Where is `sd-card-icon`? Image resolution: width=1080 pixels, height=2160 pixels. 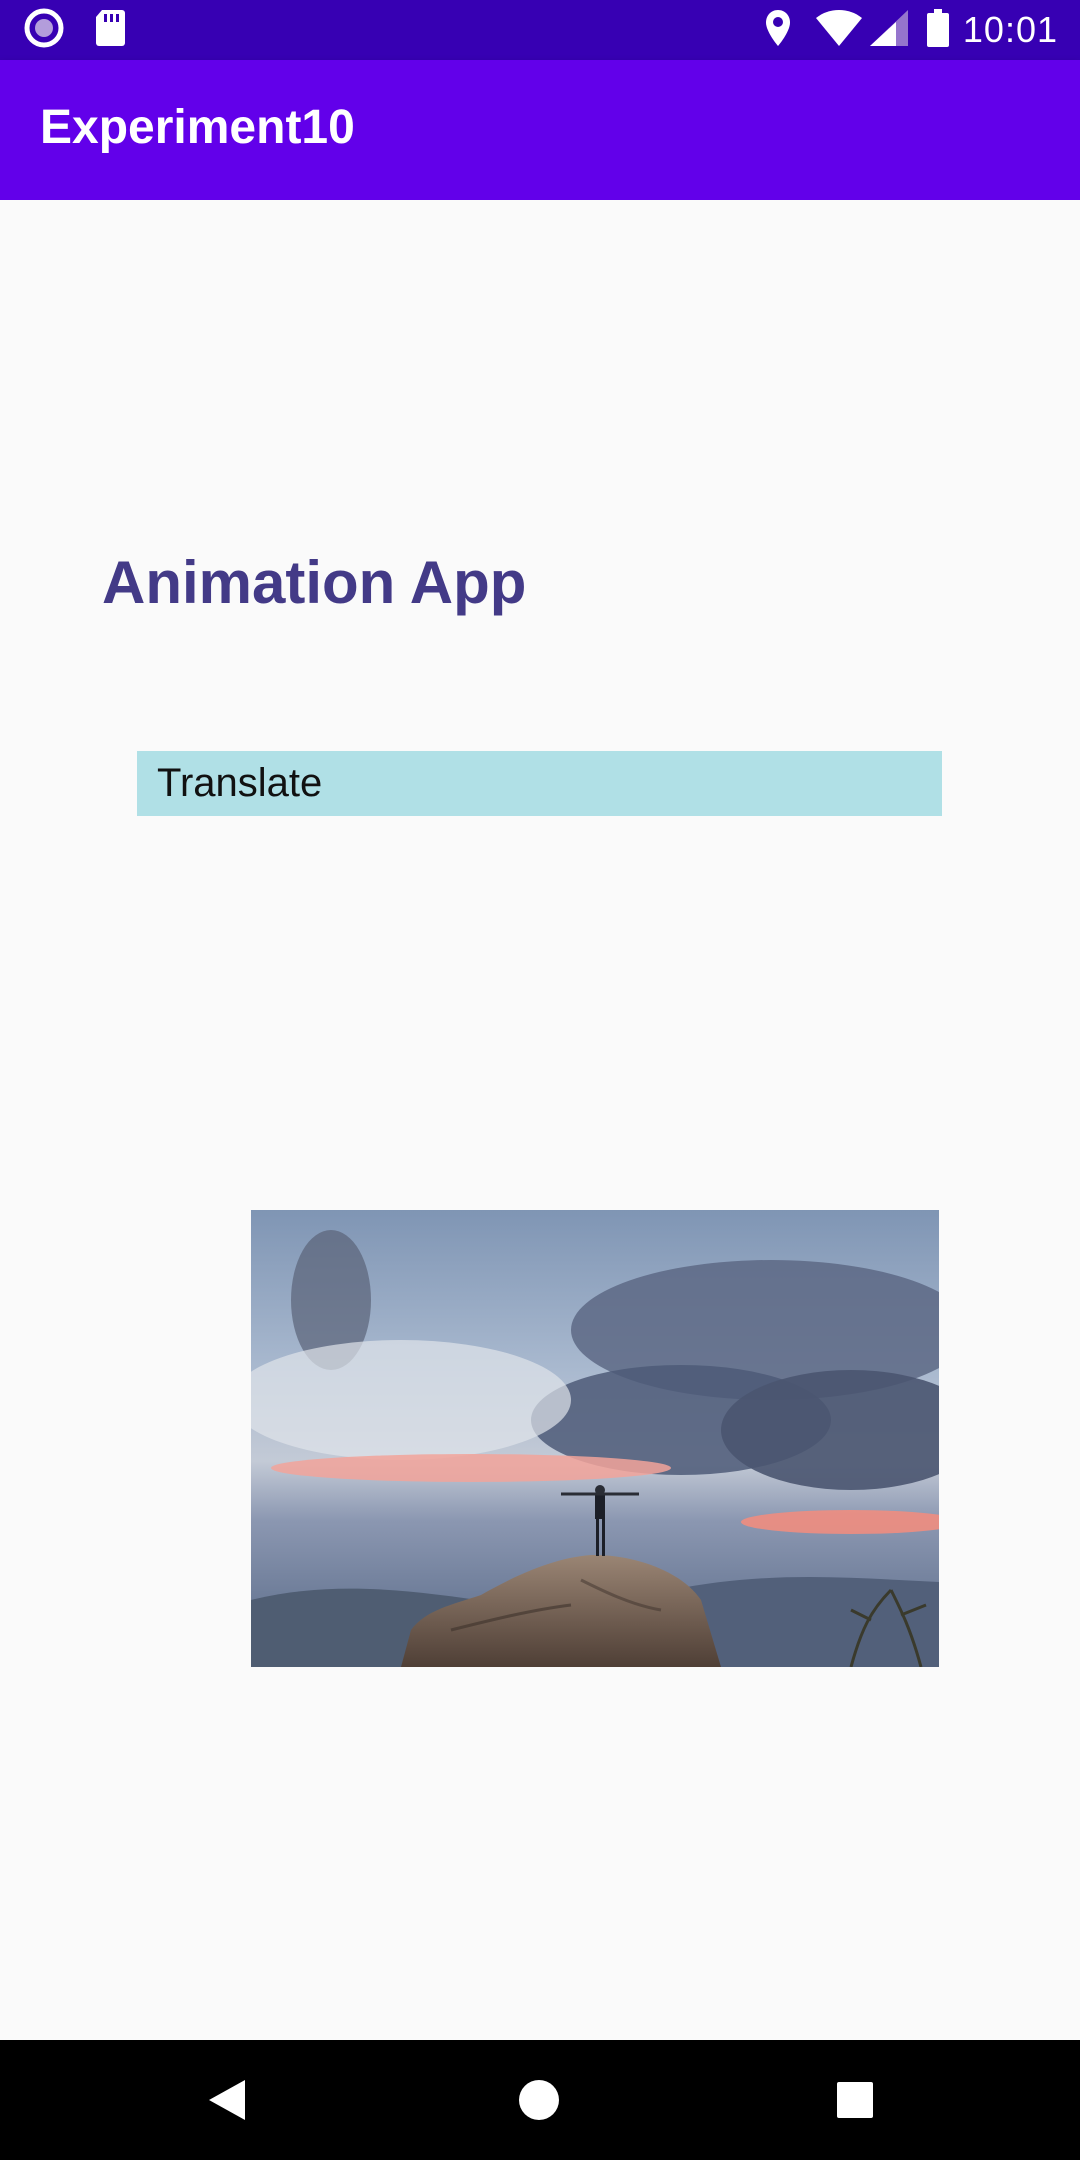
sd-card-icon is located at coordinates (110, 30).